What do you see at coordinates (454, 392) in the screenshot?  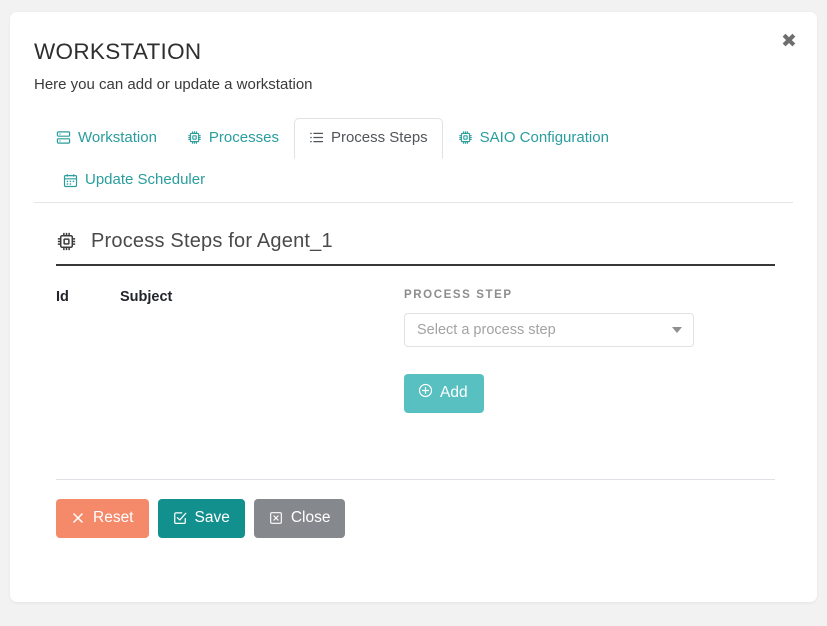 I see `add-button-label: Add` at bounding box center [454, 392].